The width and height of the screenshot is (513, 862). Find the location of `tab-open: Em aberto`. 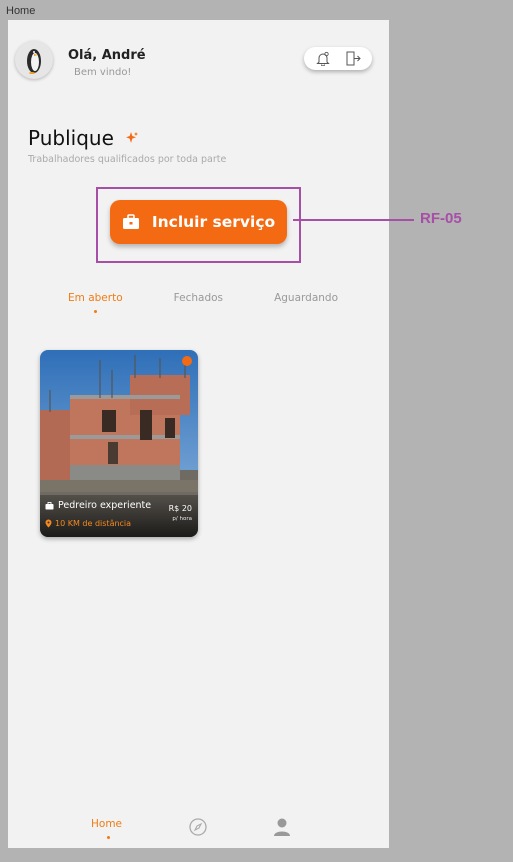

tab-open: Em aberto is located at coordinates (95, 302).